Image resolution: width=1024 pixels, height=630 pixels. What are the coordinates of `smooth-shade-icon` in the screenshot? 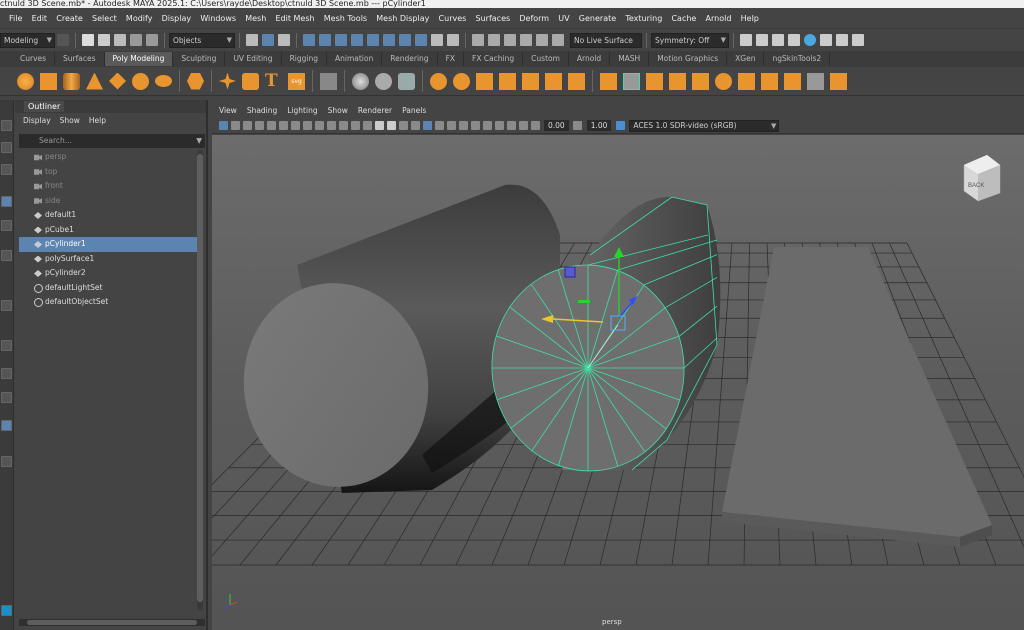 It's located at (391, 125).